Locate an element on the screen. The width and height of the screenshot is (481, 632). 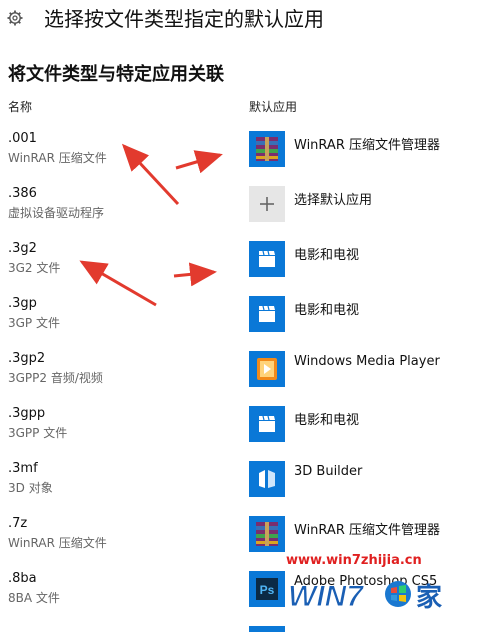
file-extension: .7z is located at coordinates (18, 523).